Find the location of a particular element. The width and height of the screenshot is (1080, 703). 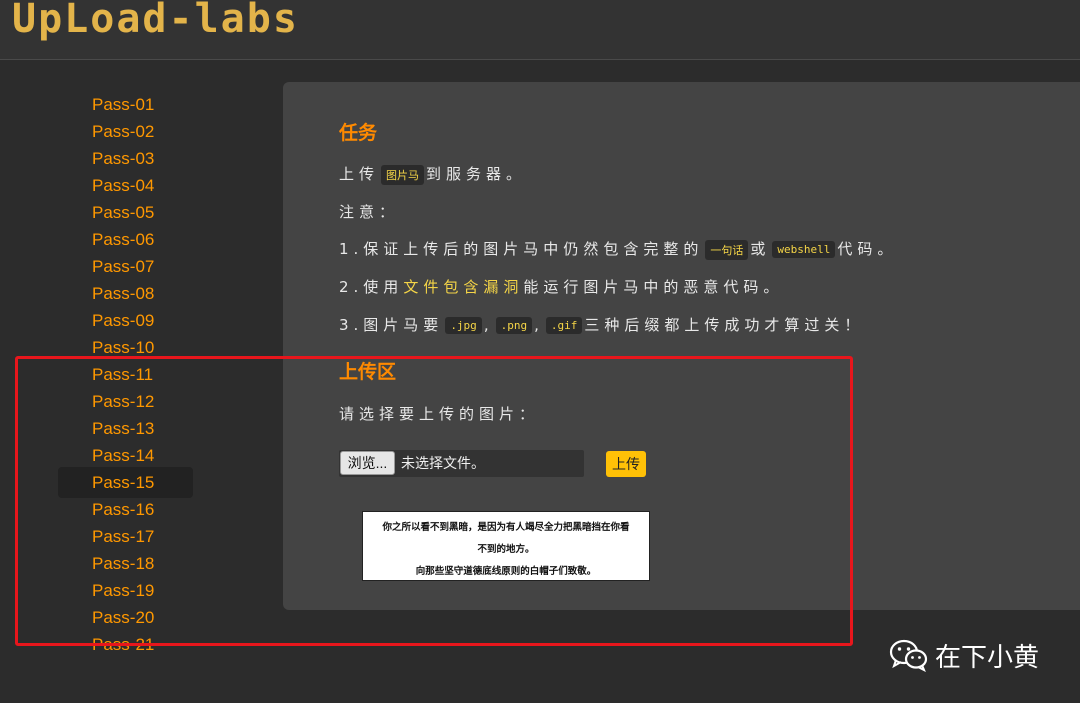

task-line-upload: 上传 图片马 到服务器。 is located at coordinates (432, 174).